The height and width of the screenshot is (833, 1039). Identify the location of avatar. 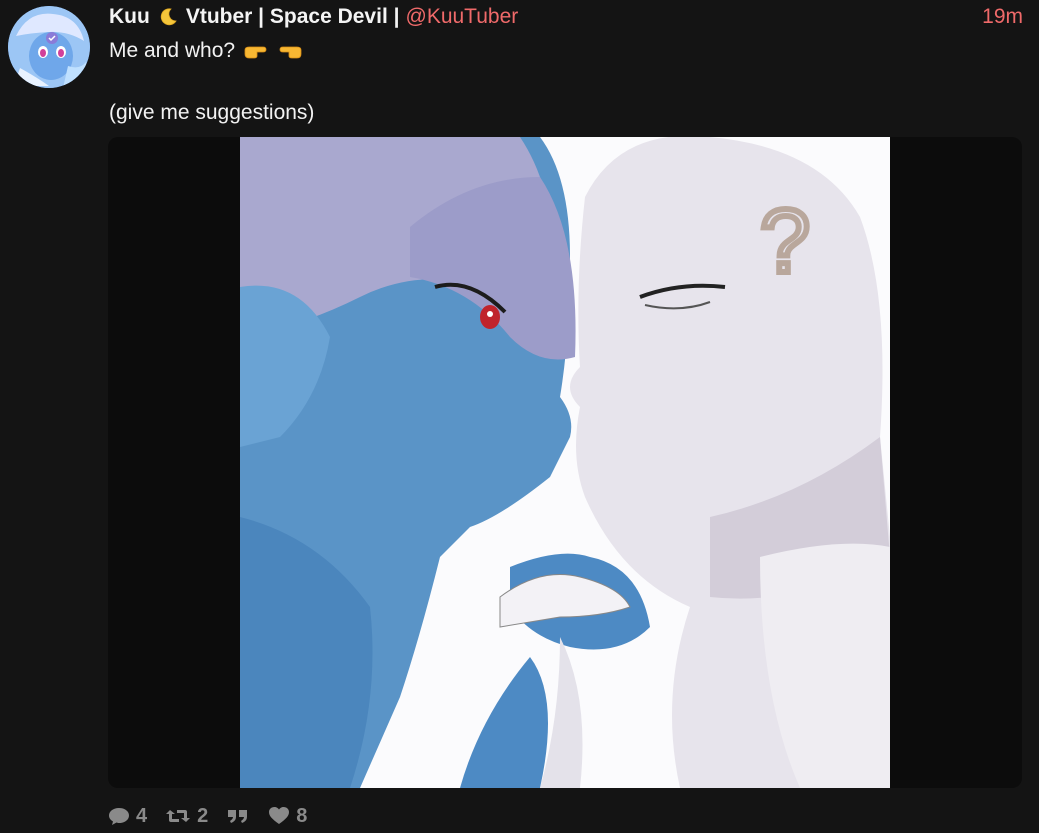
(49, 47).